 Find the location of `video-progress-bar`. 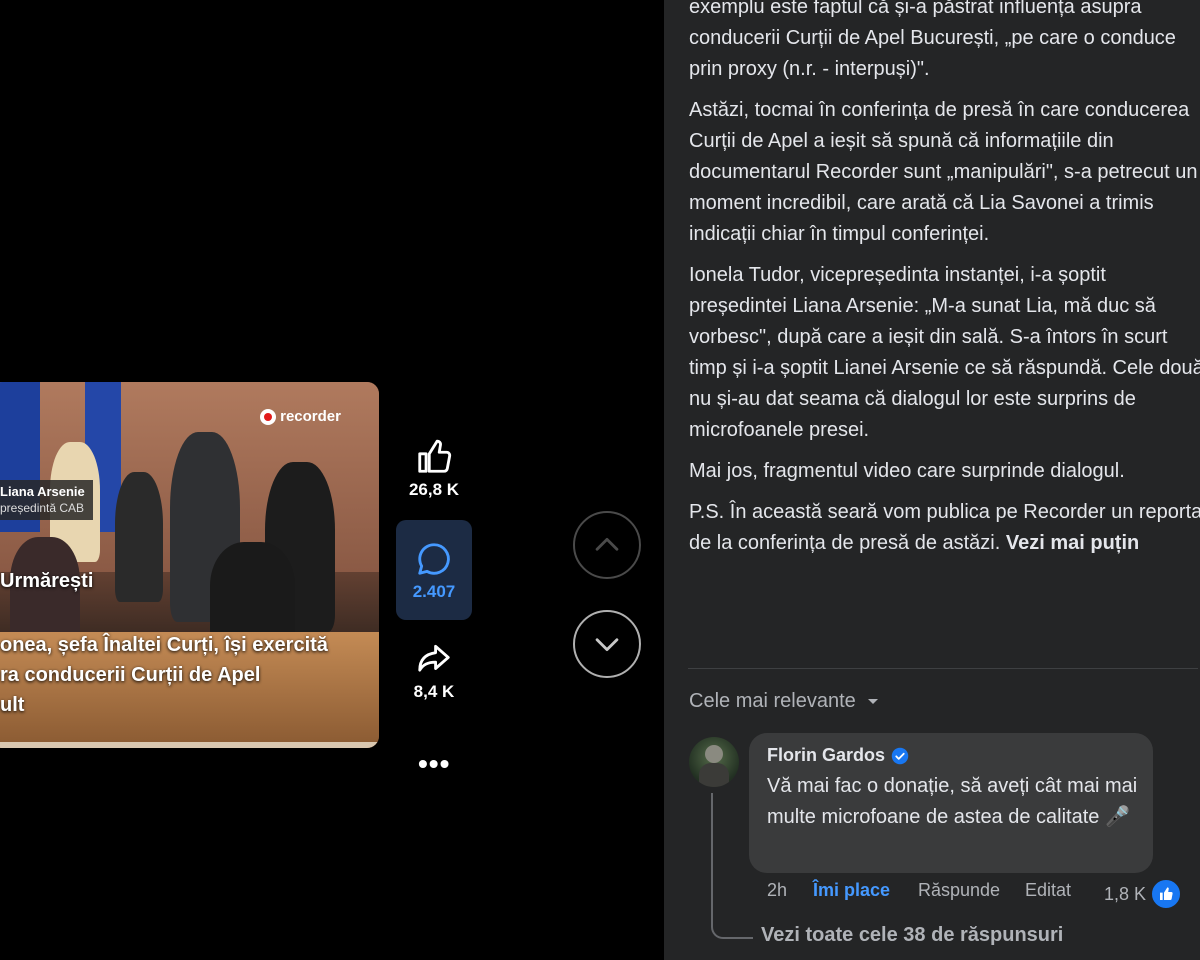

video-progress-bar is located at coordinates (189, 745).